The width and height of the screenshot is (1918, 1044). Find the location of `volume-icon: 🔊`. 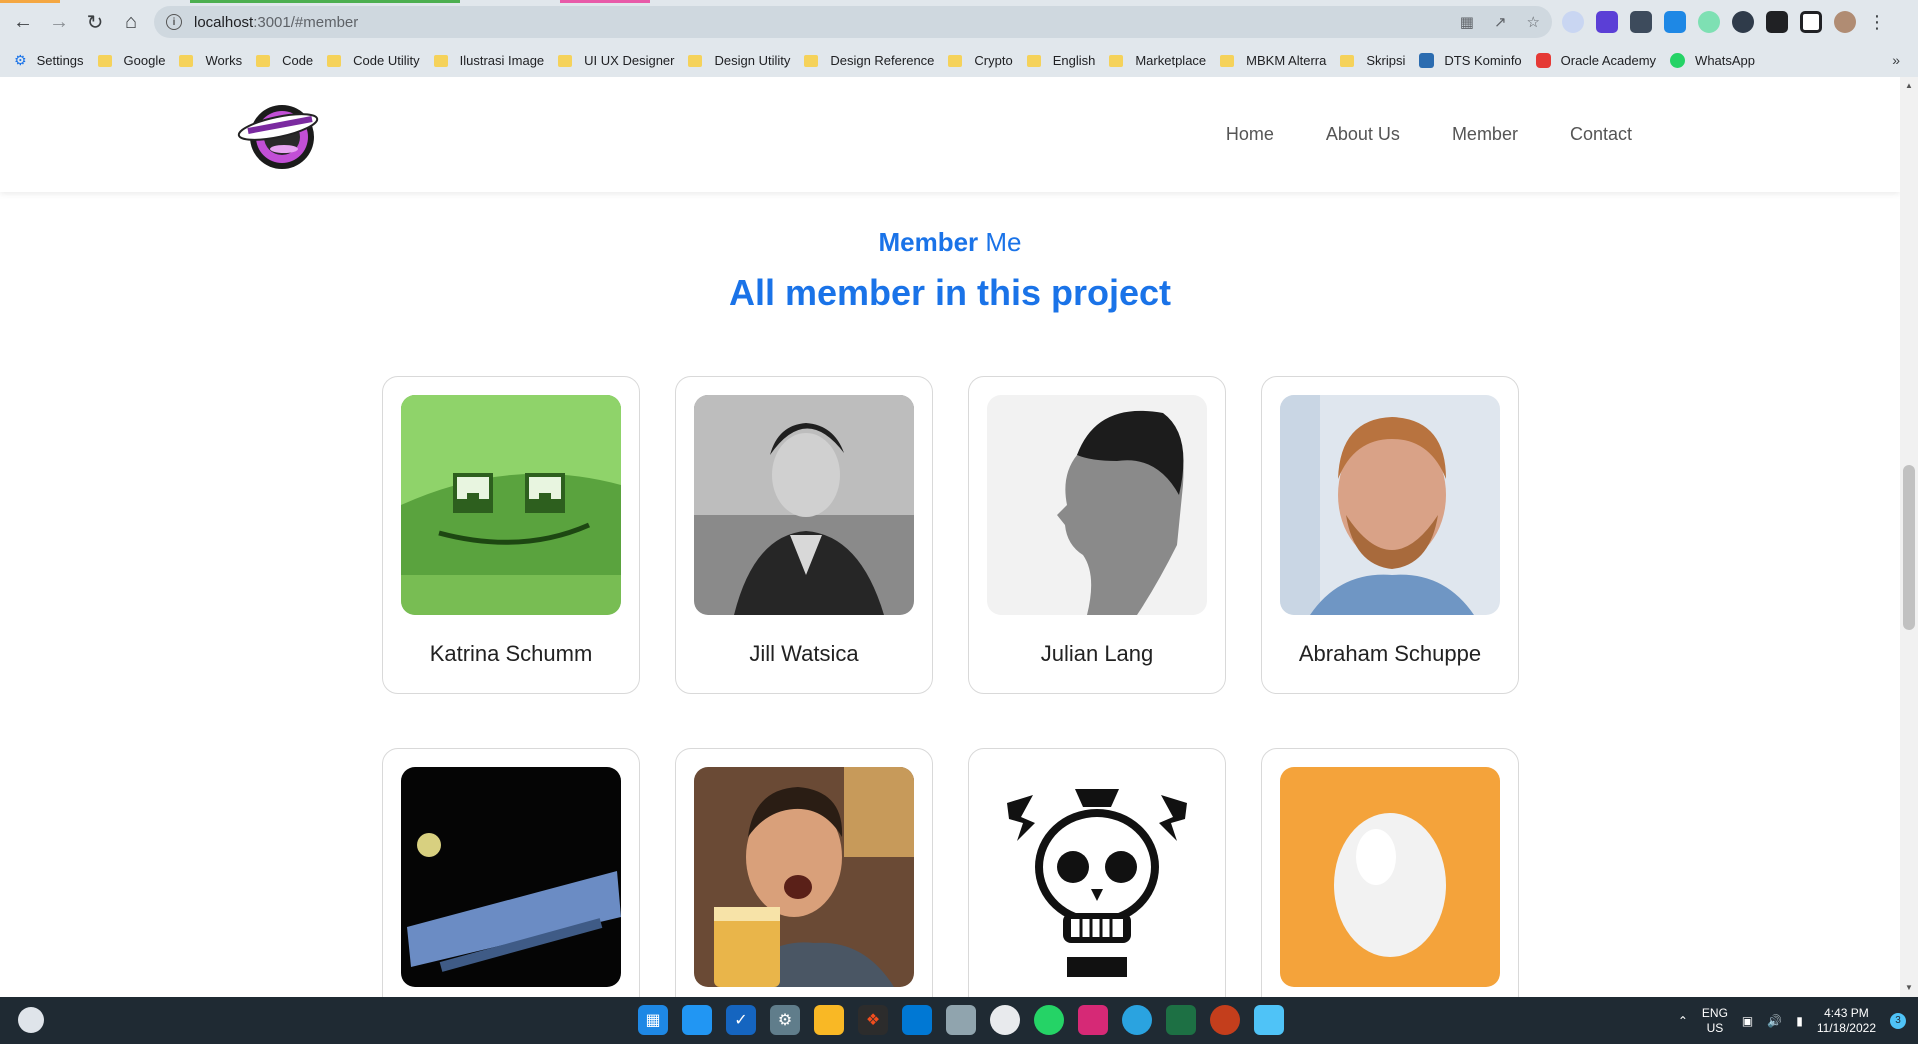

volume-icon: 🔊 is located at coordinates (1774, 1021).